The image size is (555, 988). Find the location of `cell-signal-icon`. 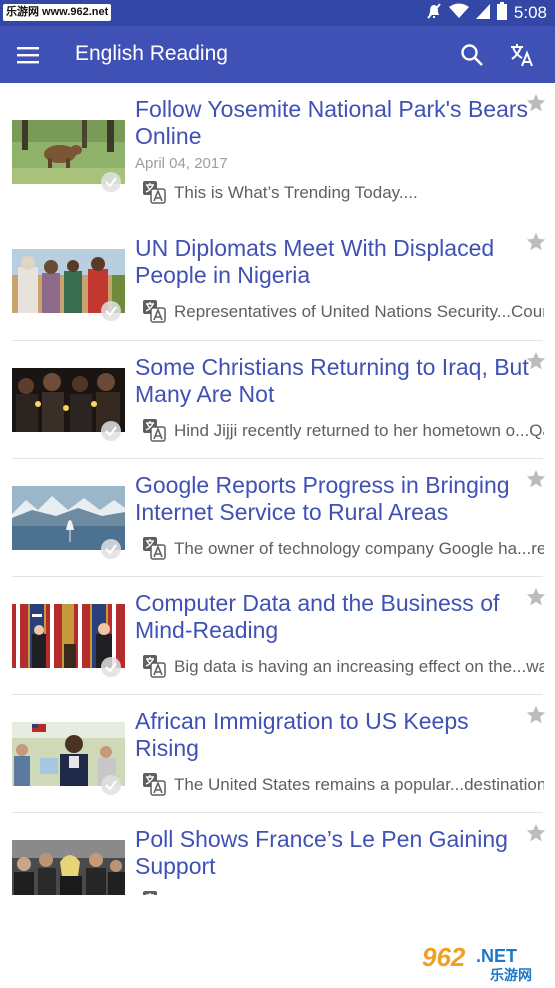

cell-signal-icon is located at coordinates (482, 13).